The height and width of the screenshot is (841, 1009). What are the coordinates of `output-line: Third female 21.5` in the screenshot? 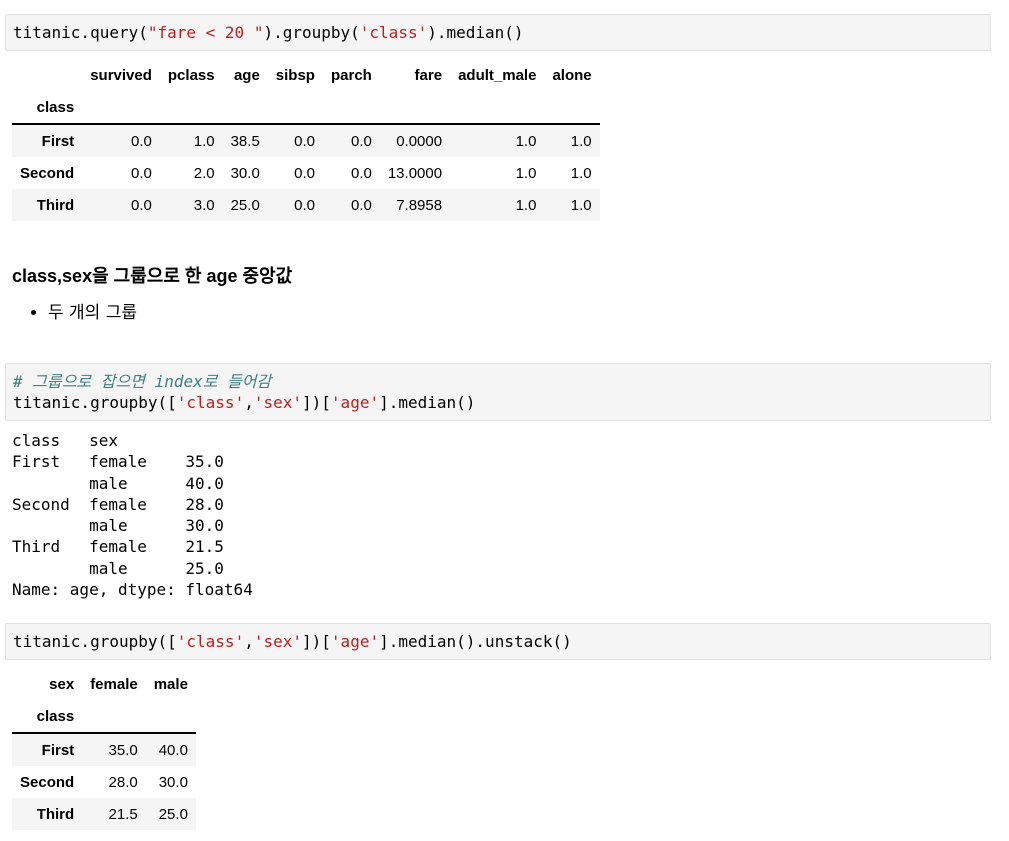 It's located at (118, 547).